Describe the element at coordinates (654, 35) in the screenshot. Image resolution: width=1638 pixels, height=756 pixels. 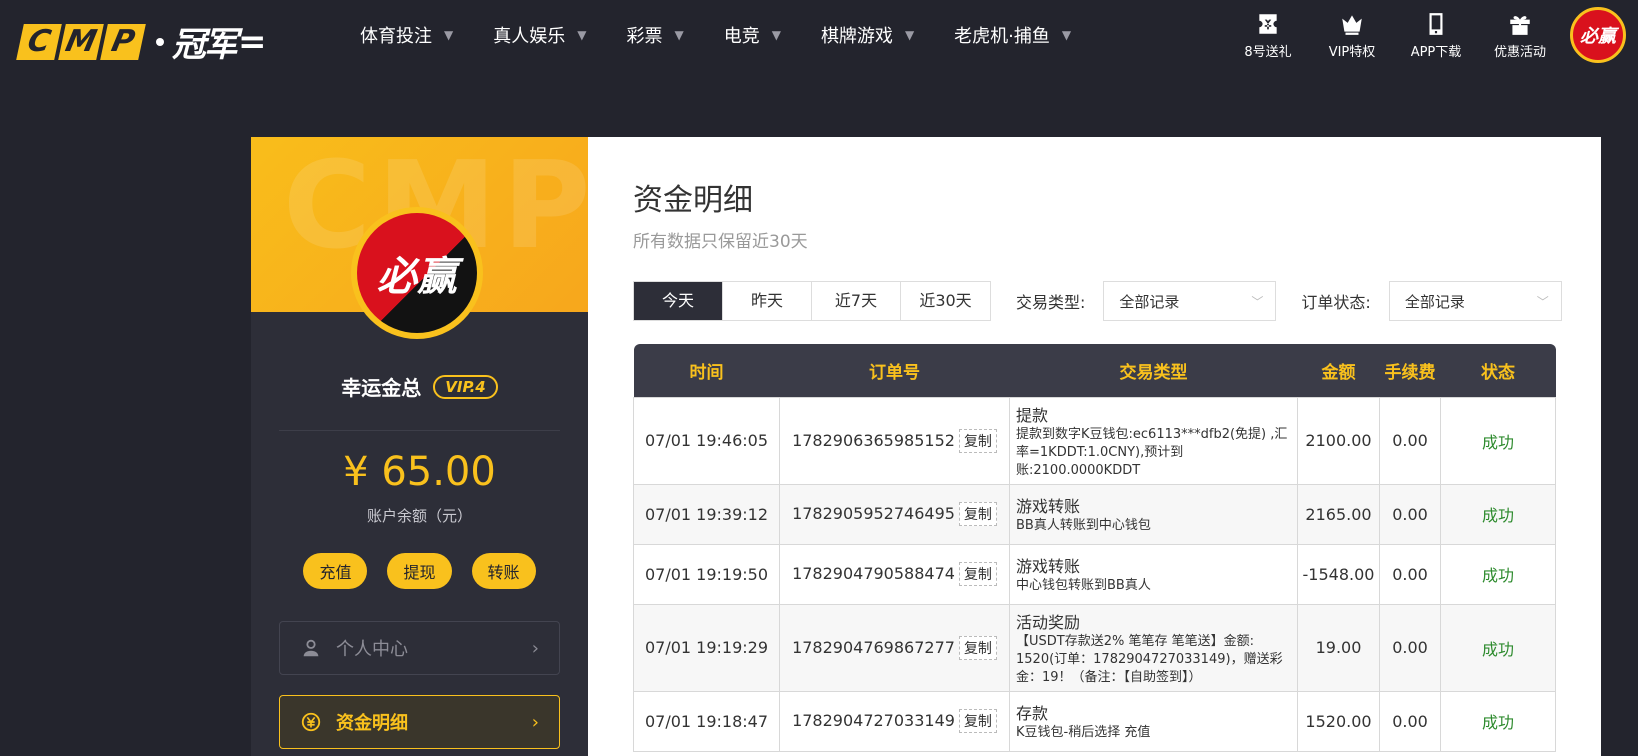
I see `nav-item-lottery: 彩票 ▼` at that location.